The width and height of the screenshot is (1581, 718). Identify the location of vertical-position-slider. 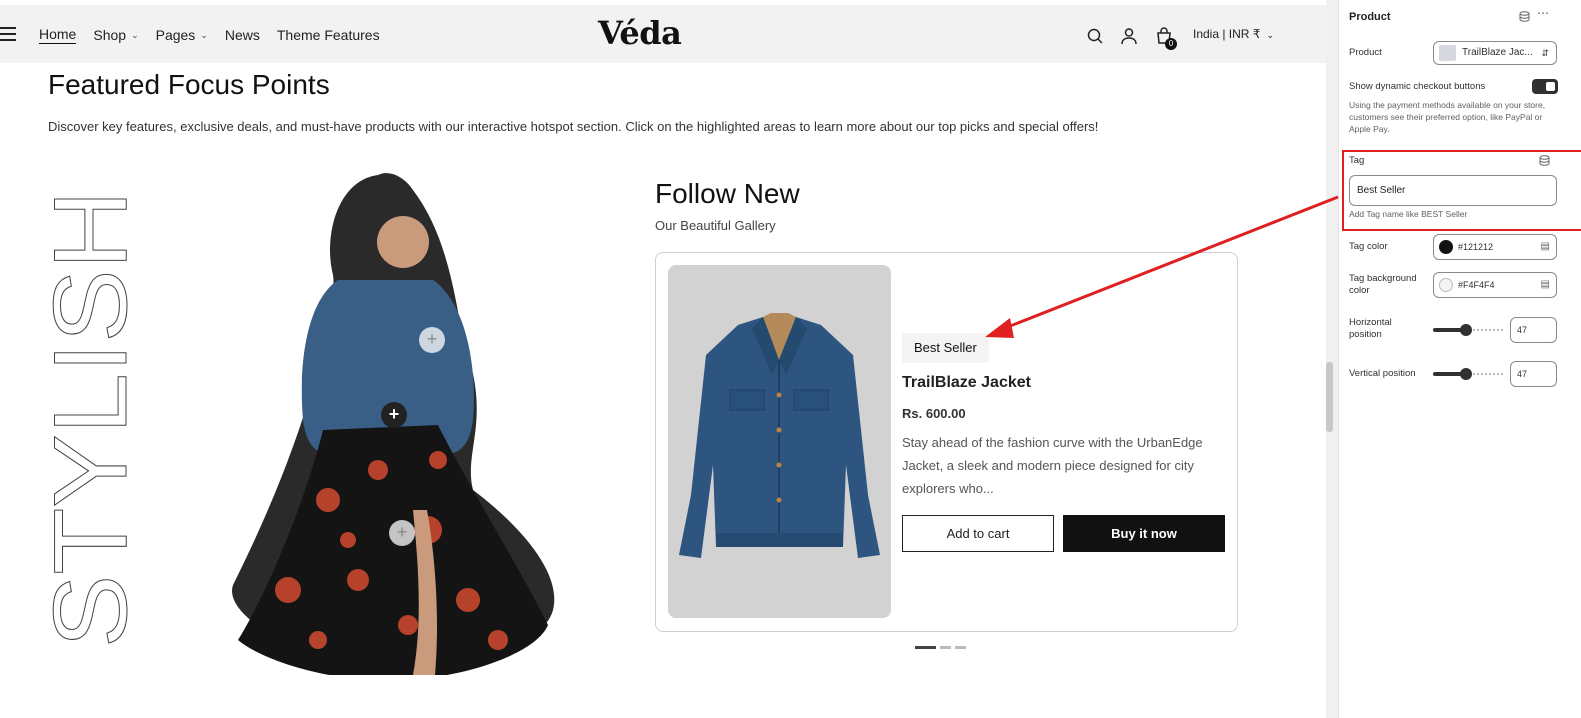
(1468, 374).